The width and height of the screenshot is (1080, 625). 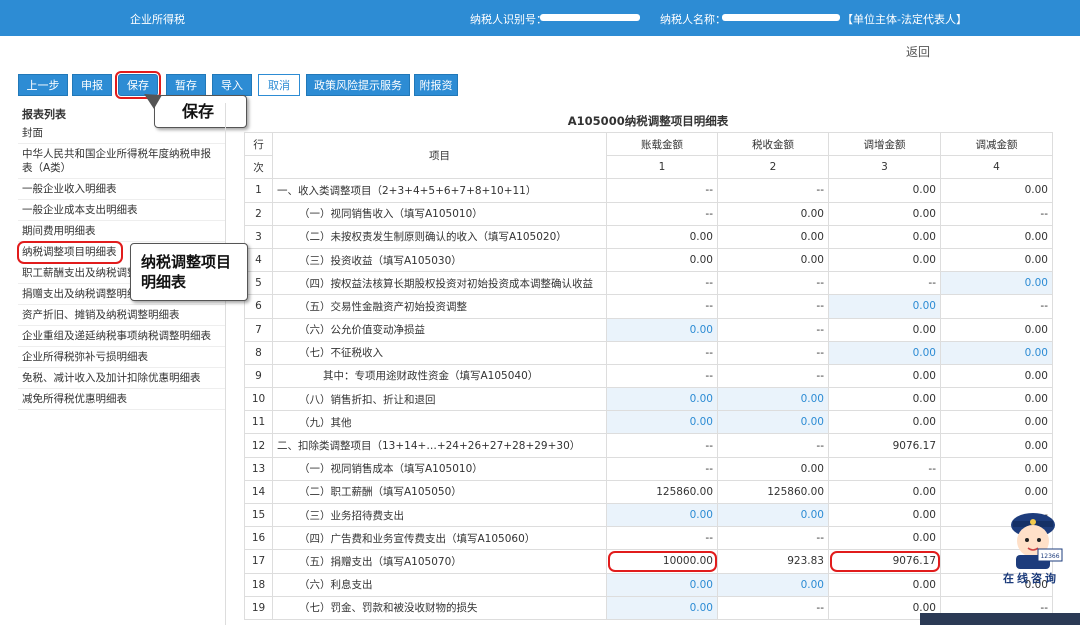 What do you see at coordinates (996, 167) in the screenshot?
I see `header-n4: 4` at bounding box center [996, 167].